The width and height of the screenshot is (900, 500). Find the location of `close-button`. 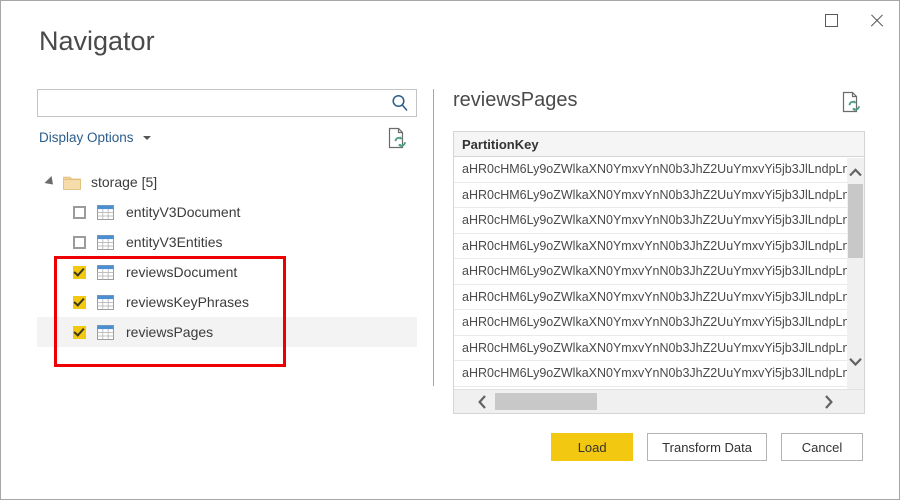

close-button is located at coordinates (876, 20).